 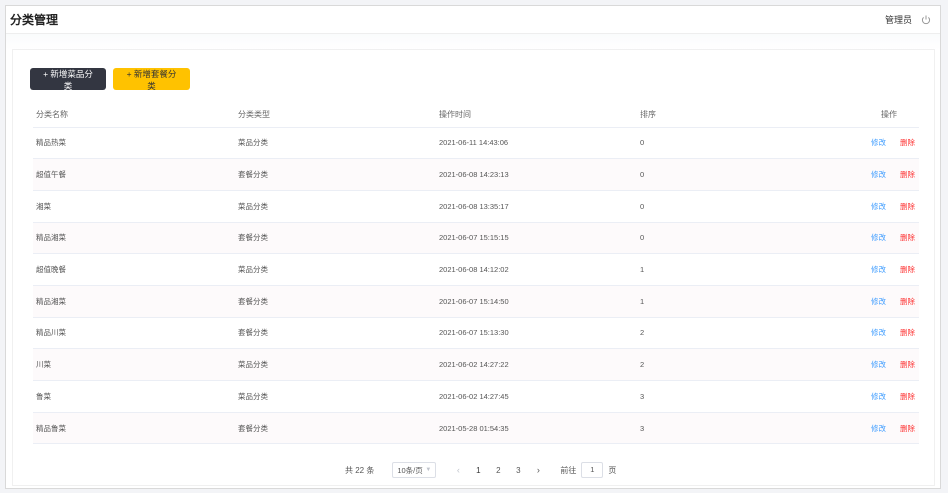 What do you see at coordinates (476, 428) in the screenshot?
I see `table-row: 精品鲁菜 套餐分类 2021-05-28 01:54:35 3 修改 删除` at bounding box center [476, 428].